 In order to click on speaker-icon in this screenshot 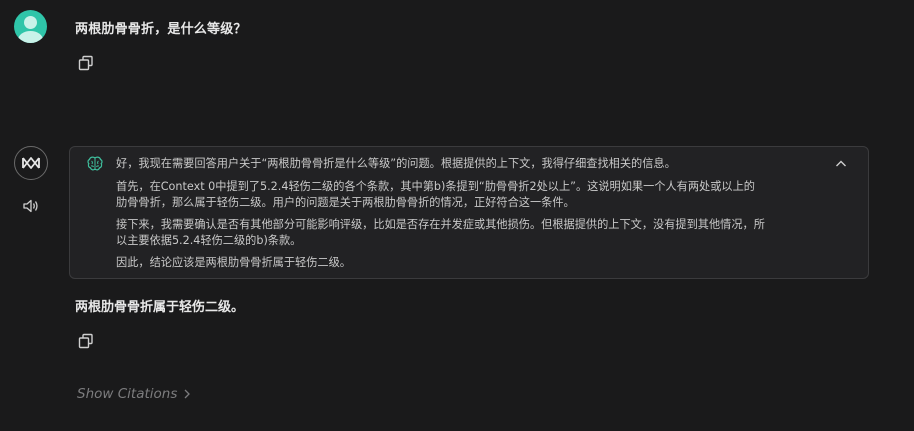, I will do `click(30, 206)`.